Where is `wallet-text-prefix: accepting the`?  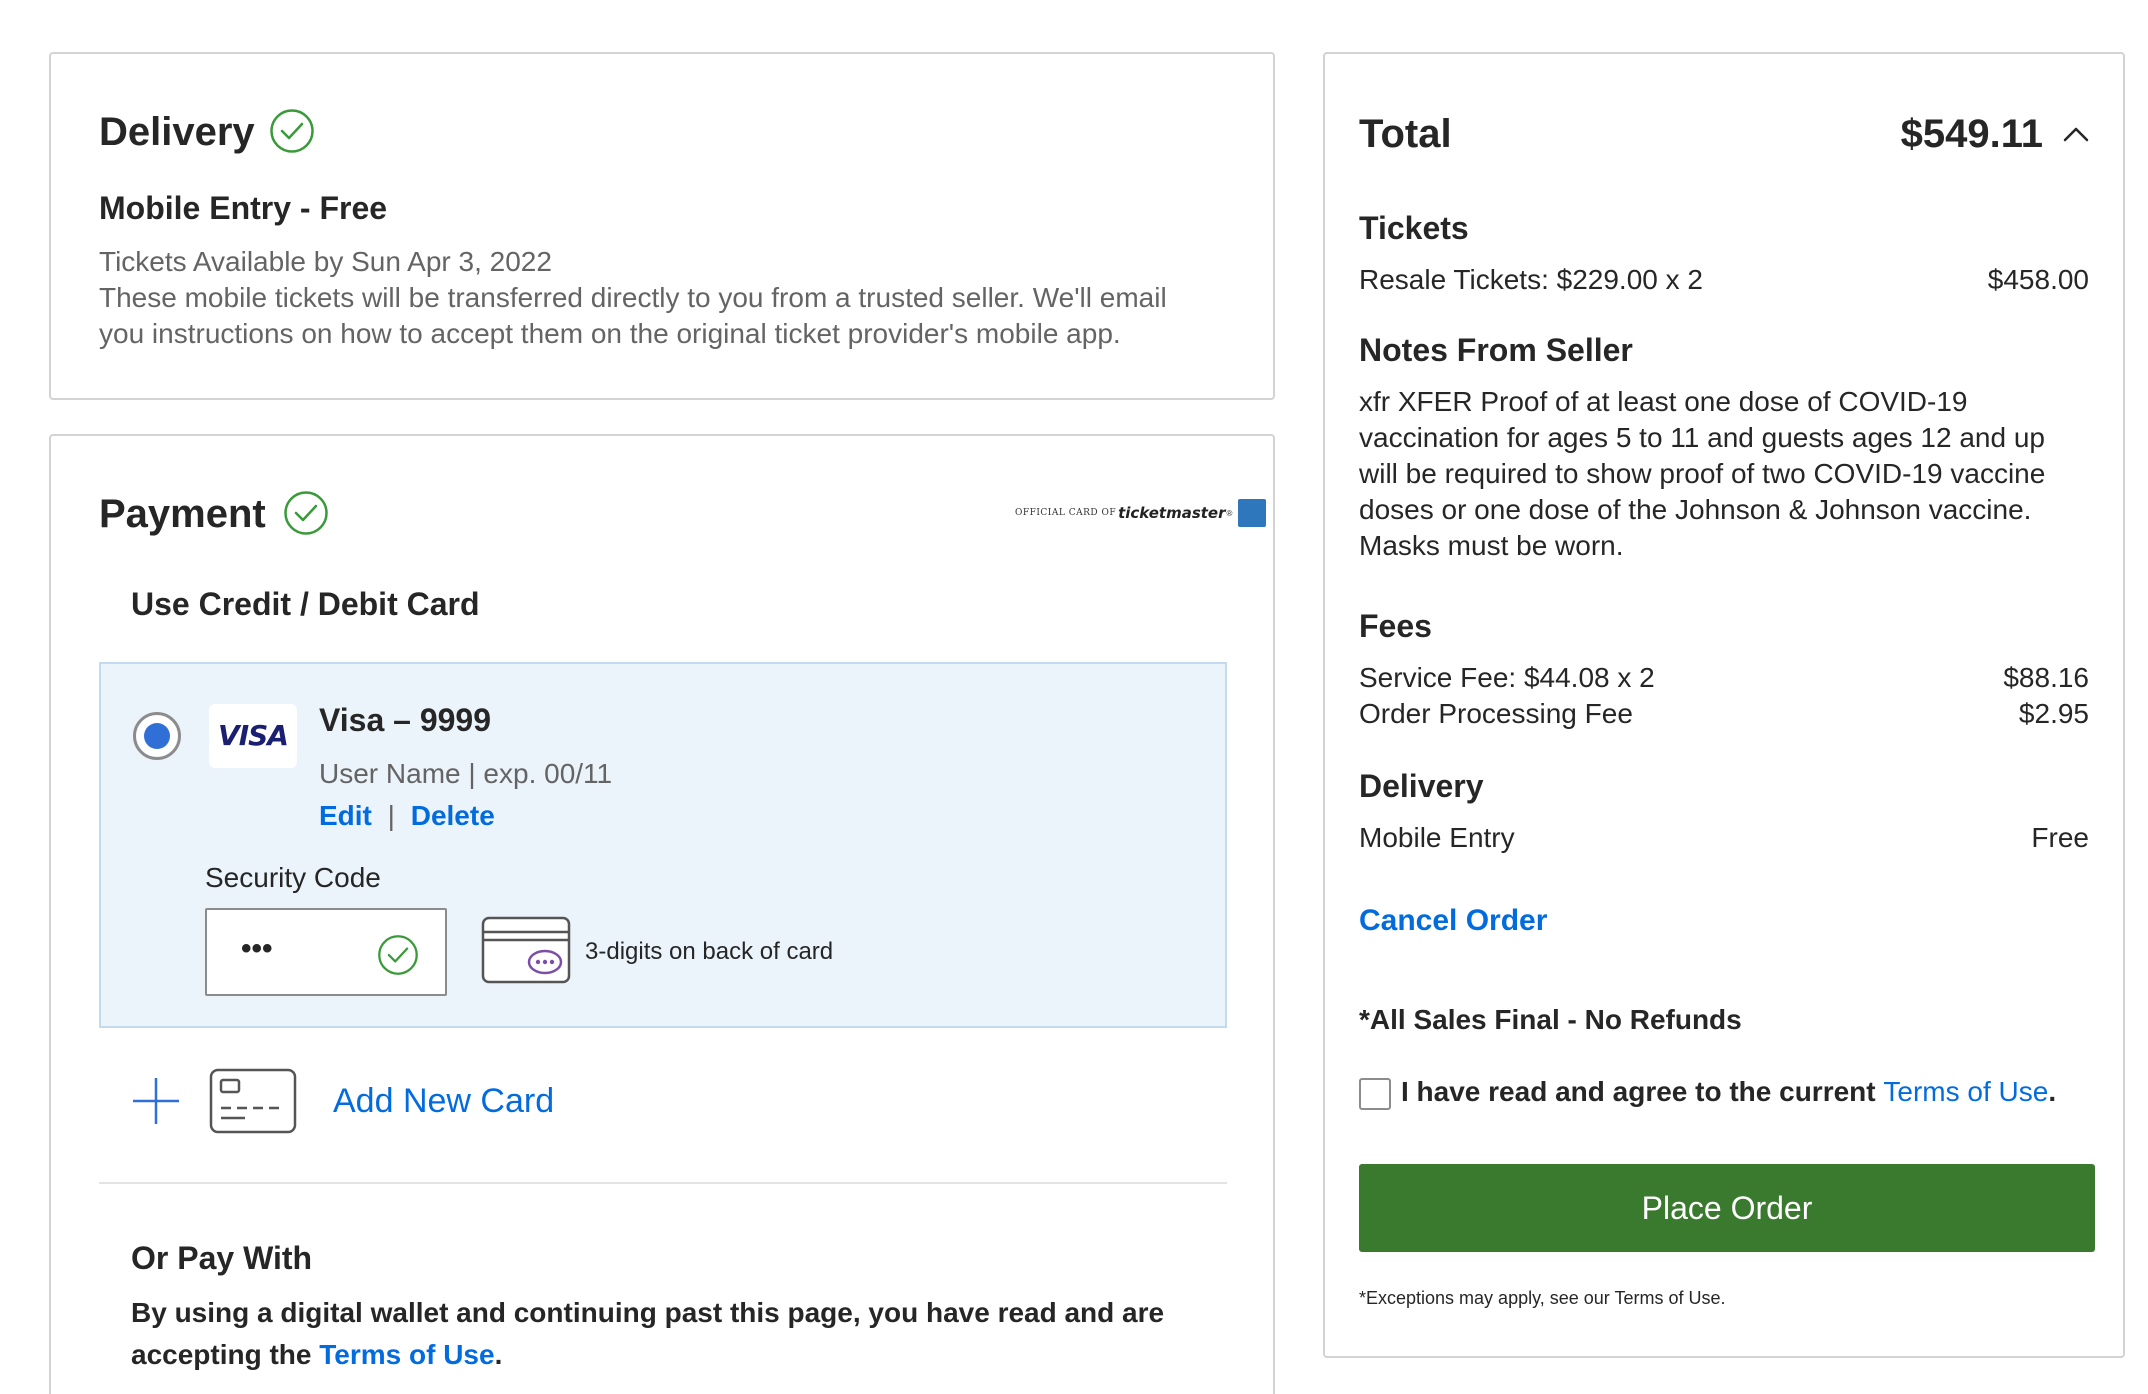 wallet-text-prefix: accepting the is located at coordinates (225, 1354).